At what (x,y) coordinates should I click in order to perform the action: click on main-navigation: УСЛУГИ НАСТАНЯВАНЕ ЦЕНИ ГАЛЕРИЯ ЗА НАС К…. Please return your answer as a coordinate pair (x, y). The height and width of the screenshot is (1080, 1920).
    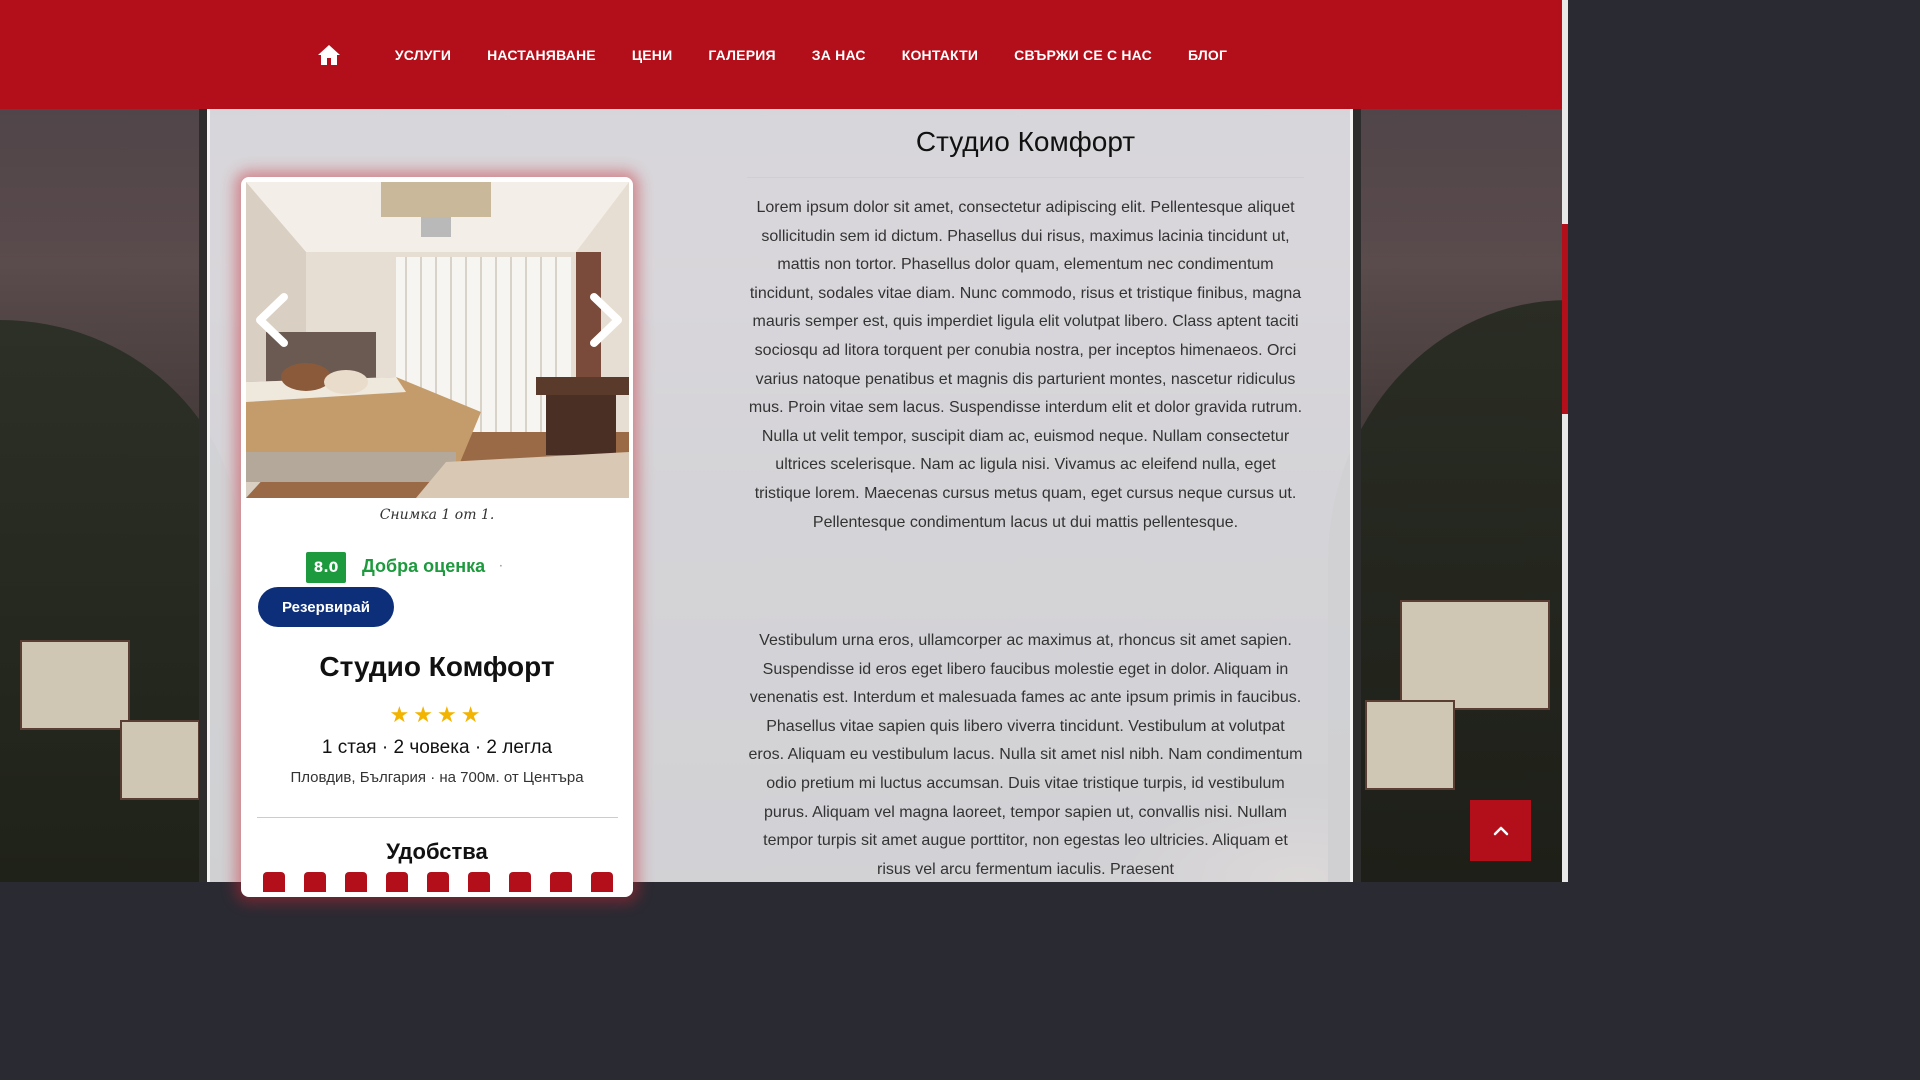
    Looking at the image, I should click on (781, 54).